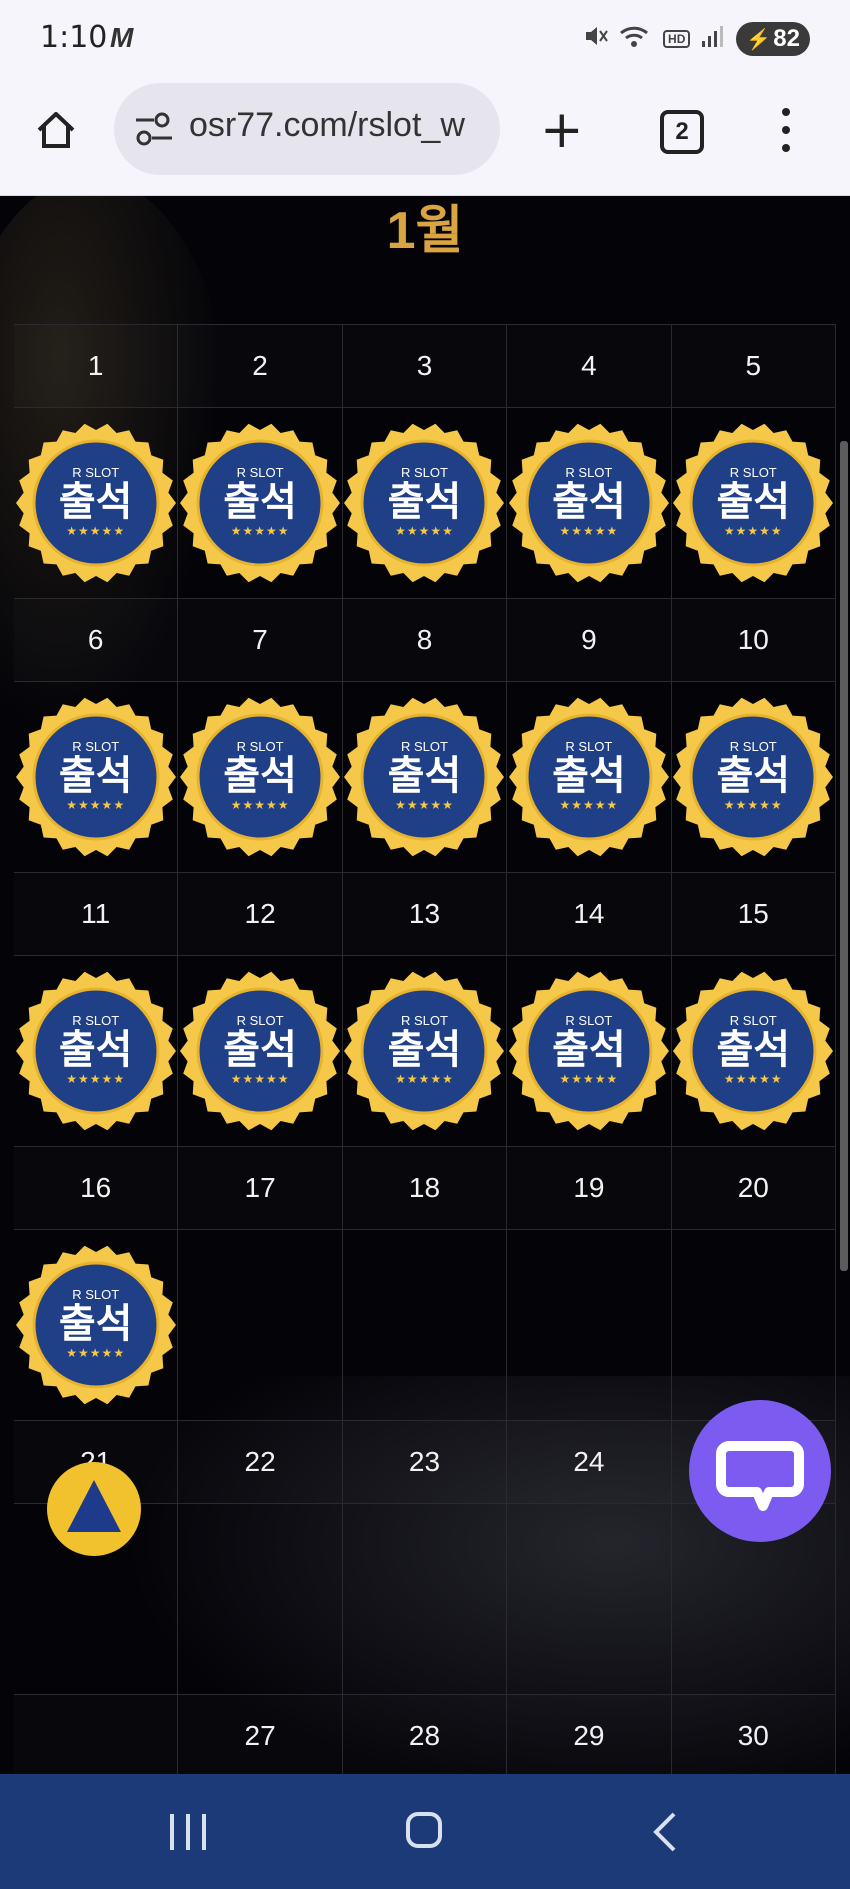  What do you see at coordinates (682, 132) in the screenshot?
I see `tab-switcher-button: 2` at bounding box center [682, 132].